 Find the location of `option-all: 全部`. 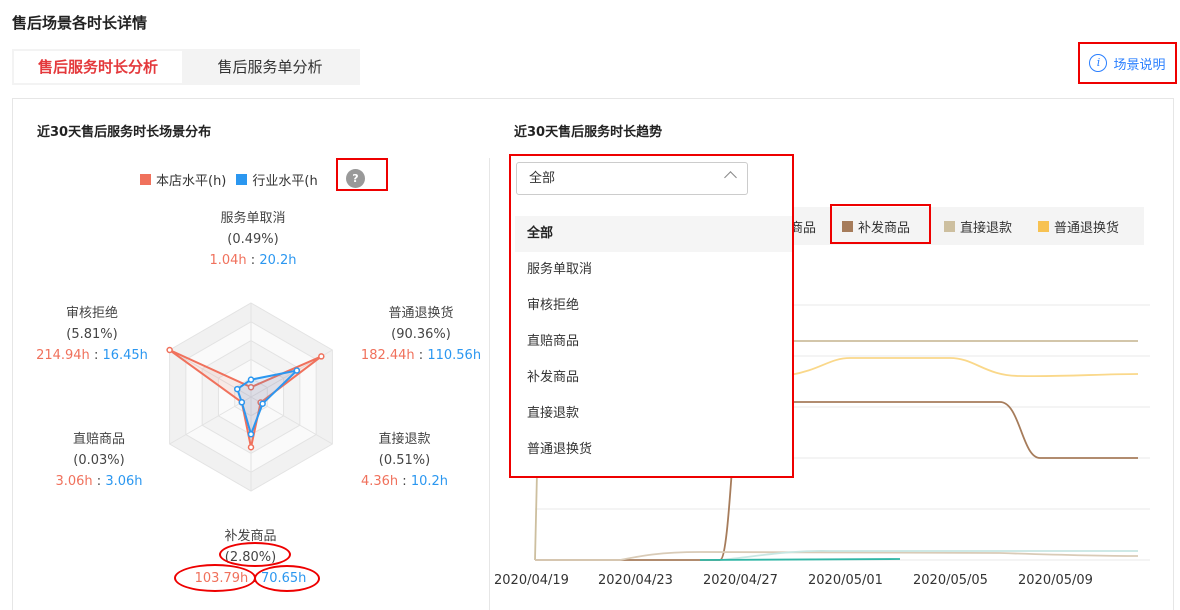

option-all: 全部 is located at coordinates (653, 234).